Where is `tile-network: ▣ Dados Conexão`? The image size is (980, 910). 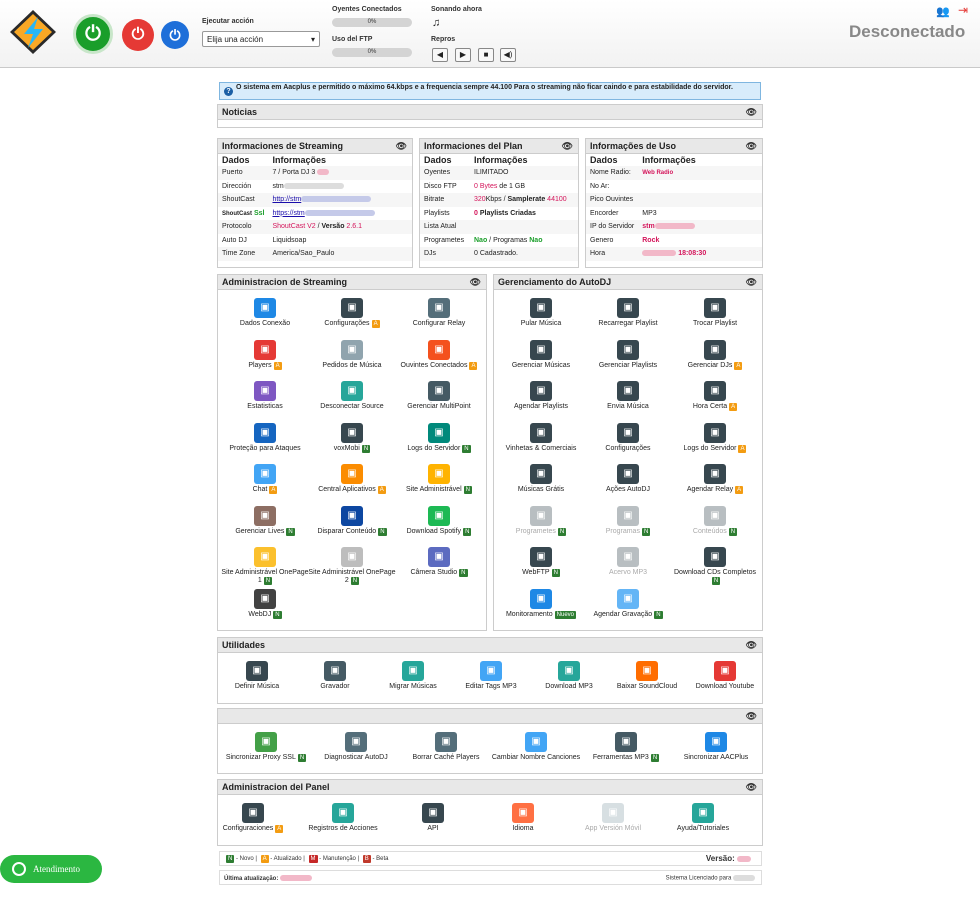
tile-network: ▣ Dados Conexão is located at coordinates (265, 313).